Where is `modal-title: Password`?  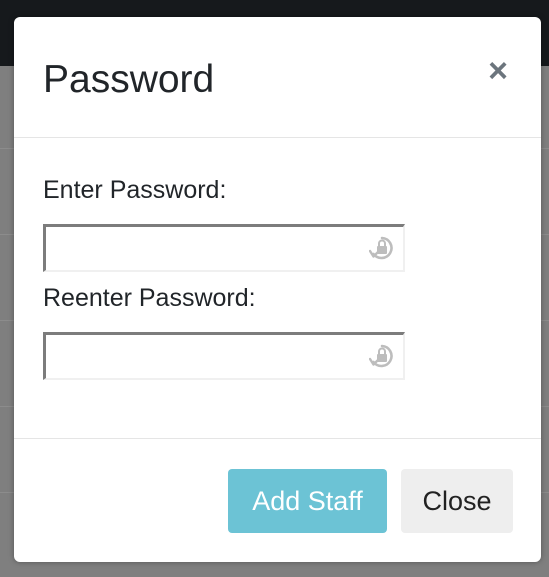
modal-title: Password is located at coordinates (129, 79).